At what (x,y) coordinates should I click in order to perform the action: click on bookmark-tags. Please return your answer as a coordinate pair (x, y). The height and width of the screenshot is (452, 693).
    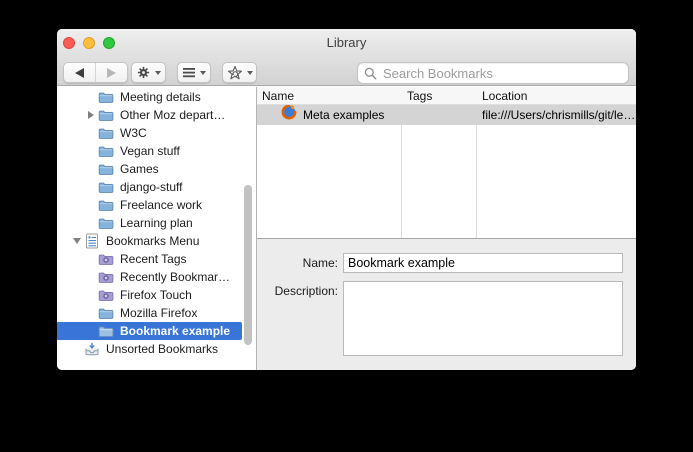
    Looking at the image, I should click on (438, 115).